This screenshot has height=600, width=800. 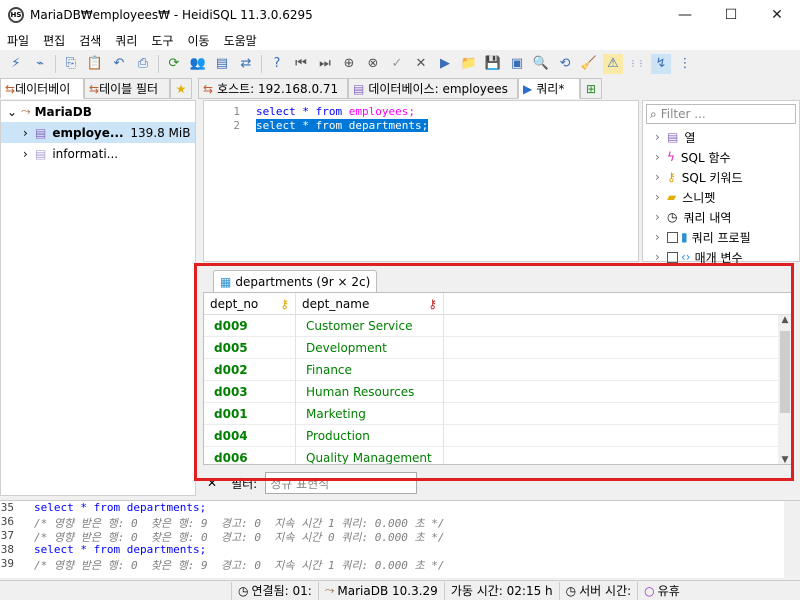 What do you see at coordinates (162, 40) in the screenshot?
I see `menu-tools: 도구` at bounding box center [162, 40].